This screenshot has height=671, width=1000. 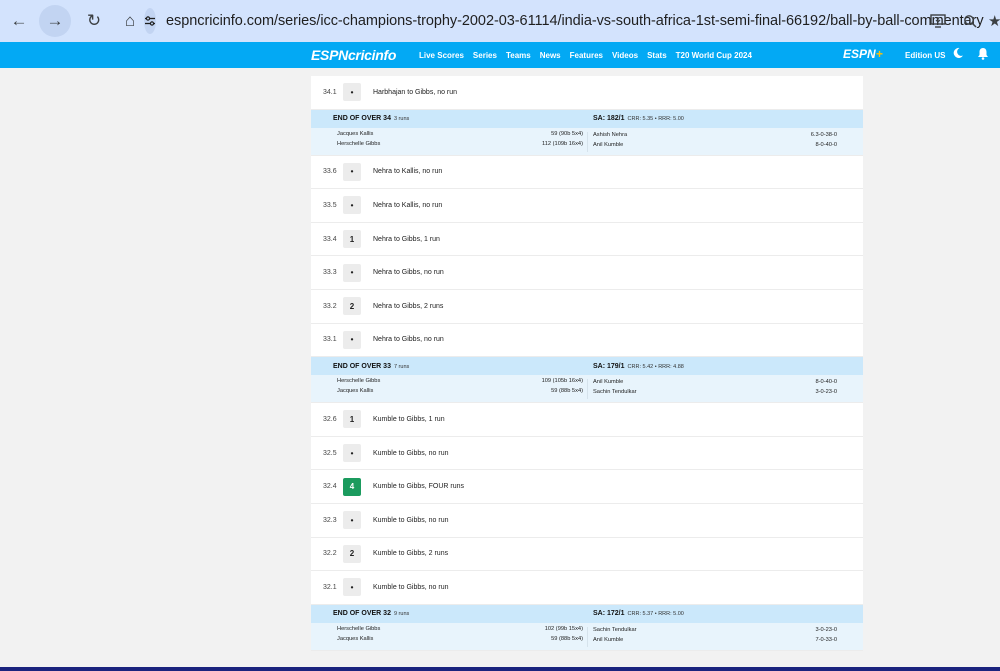 What do you see at coordinates (938, 21) in the screenshot?
I see `install-app-icon` at bounding box center [938, 21].